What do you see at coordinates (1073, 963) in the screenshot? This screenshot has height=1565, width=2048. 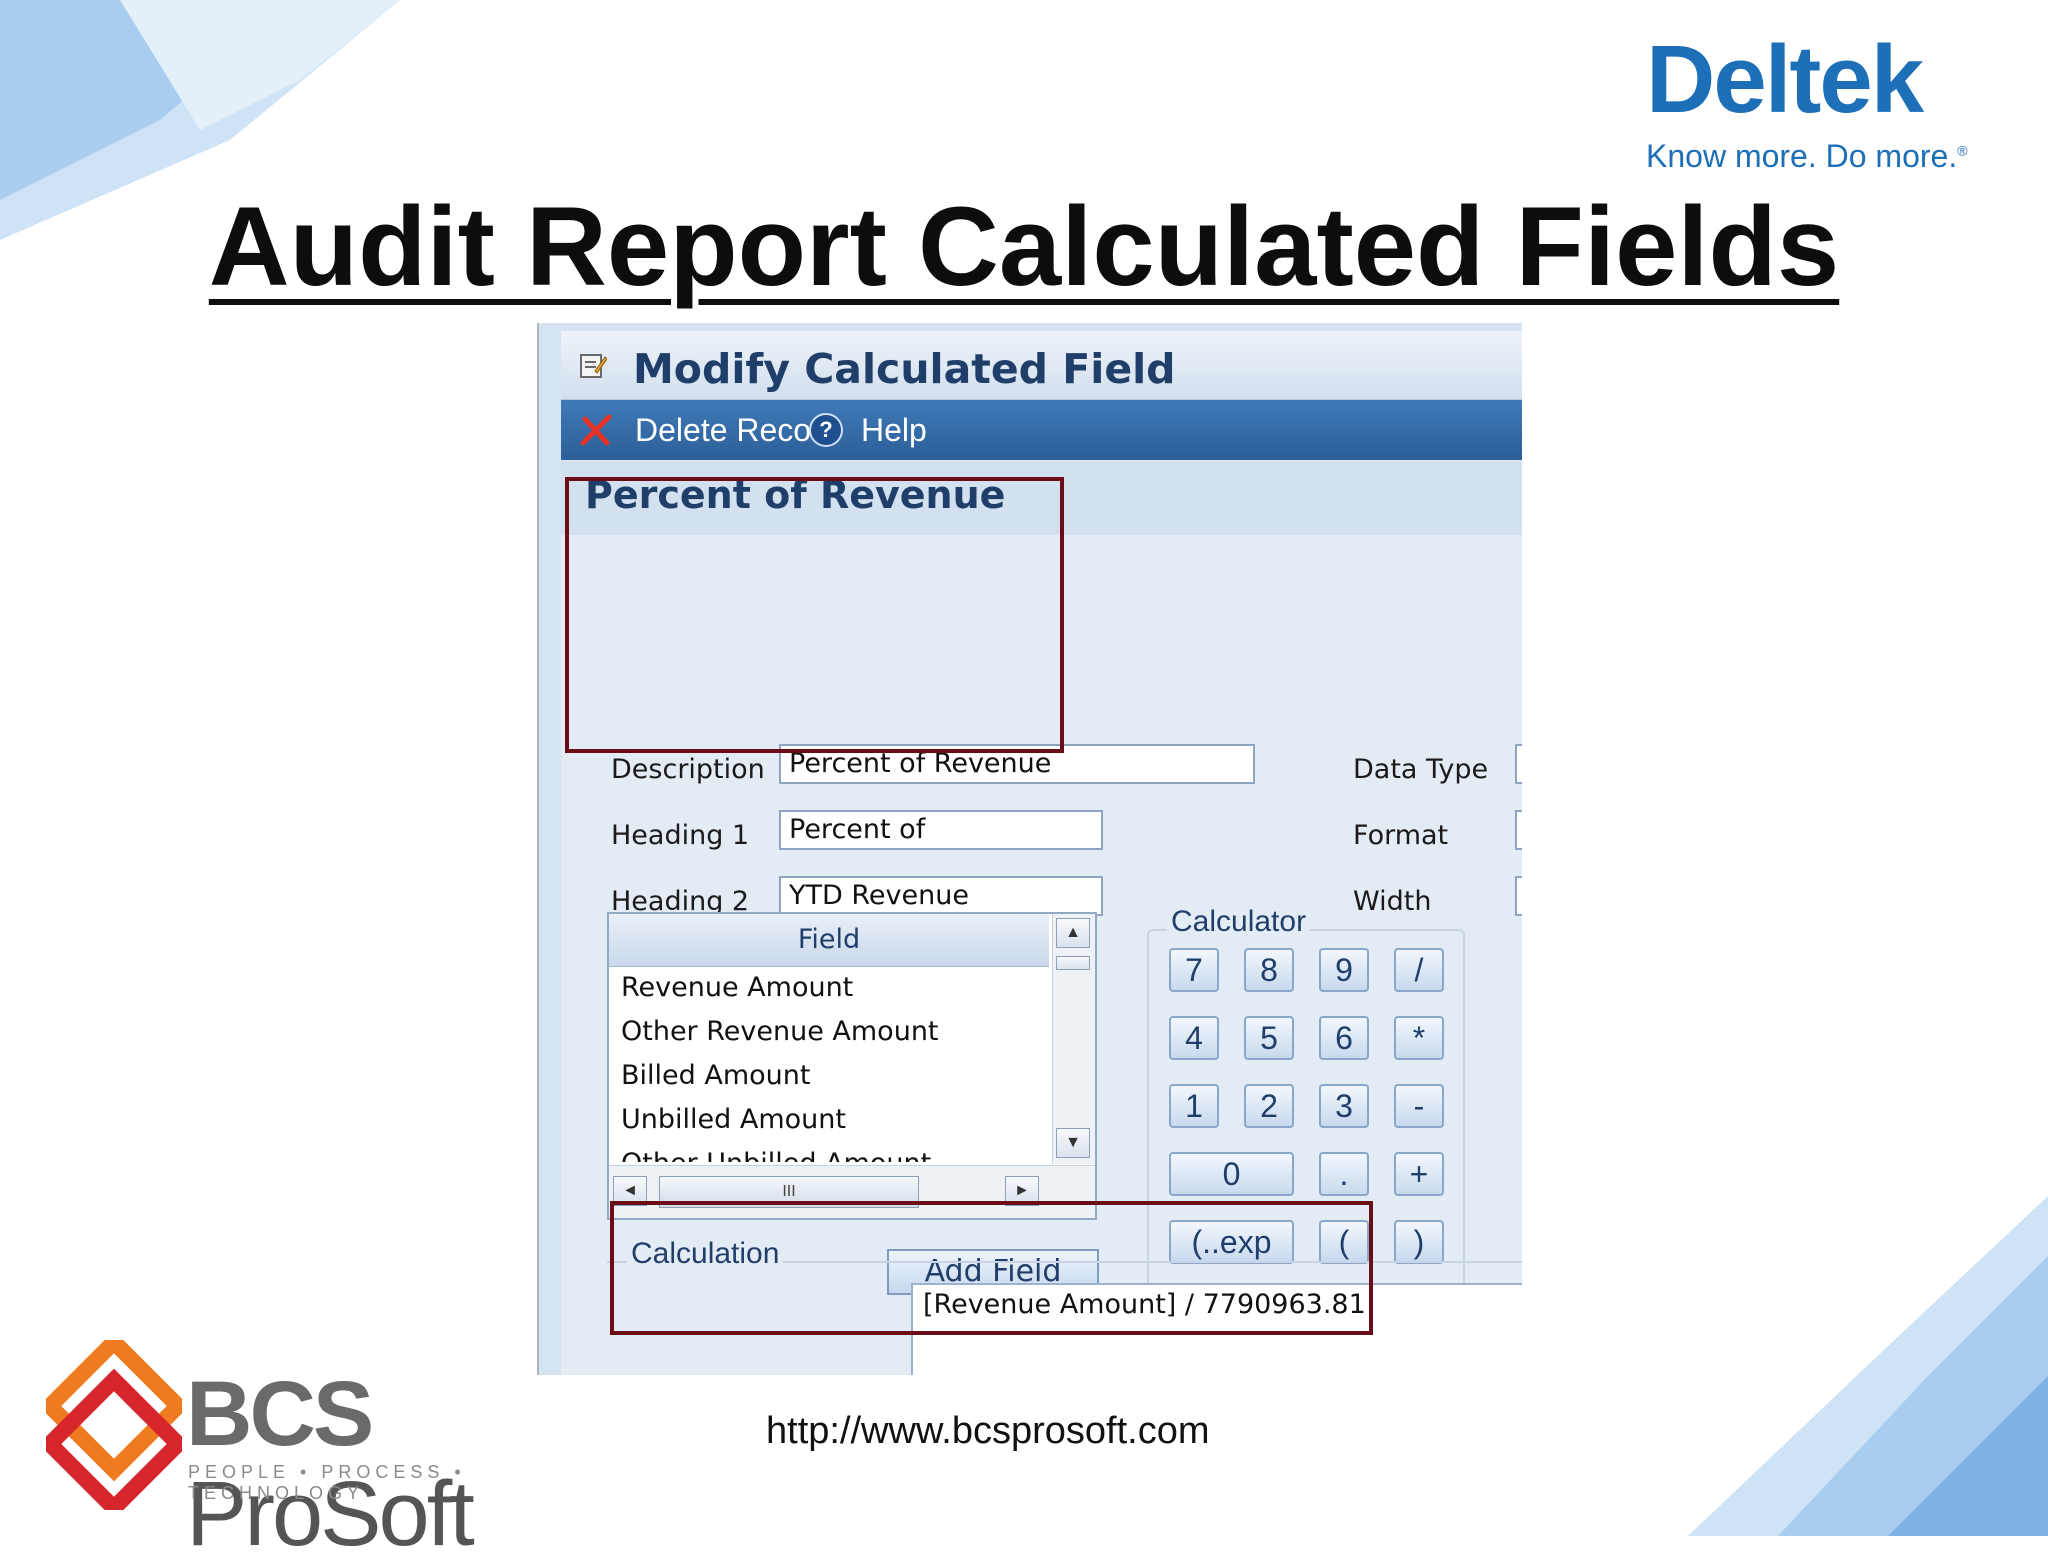 I see `vertical-scroll-thumb` at bounding box center [1073, 963].